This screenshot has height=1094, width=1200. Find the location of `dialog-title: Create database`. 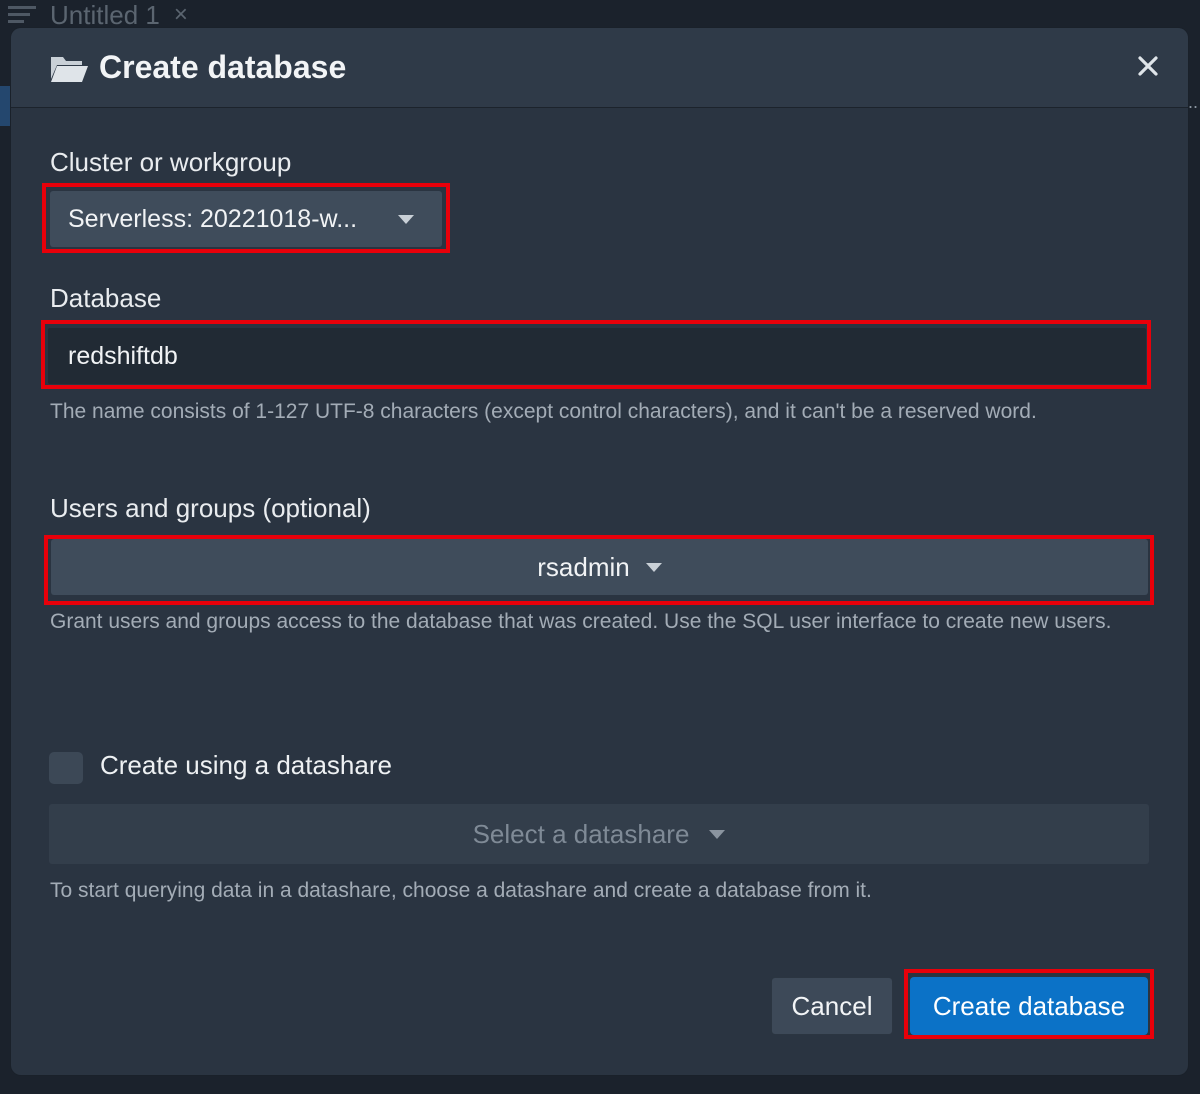

dialog-title: Create database is located at coordinates (223, 67).